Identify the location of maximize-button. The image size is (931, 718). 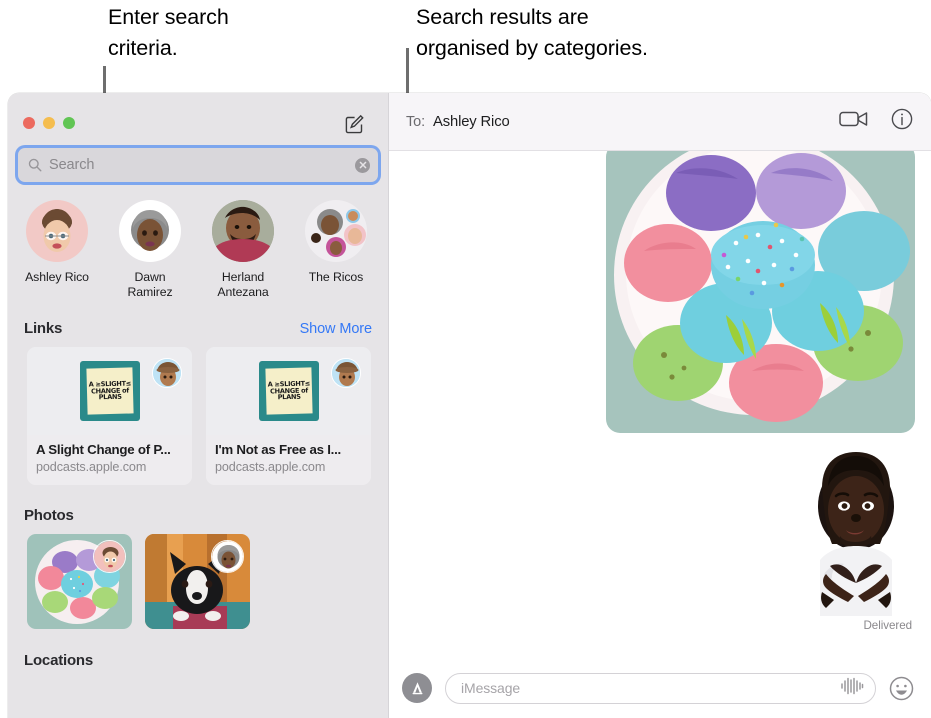
(69, 123).